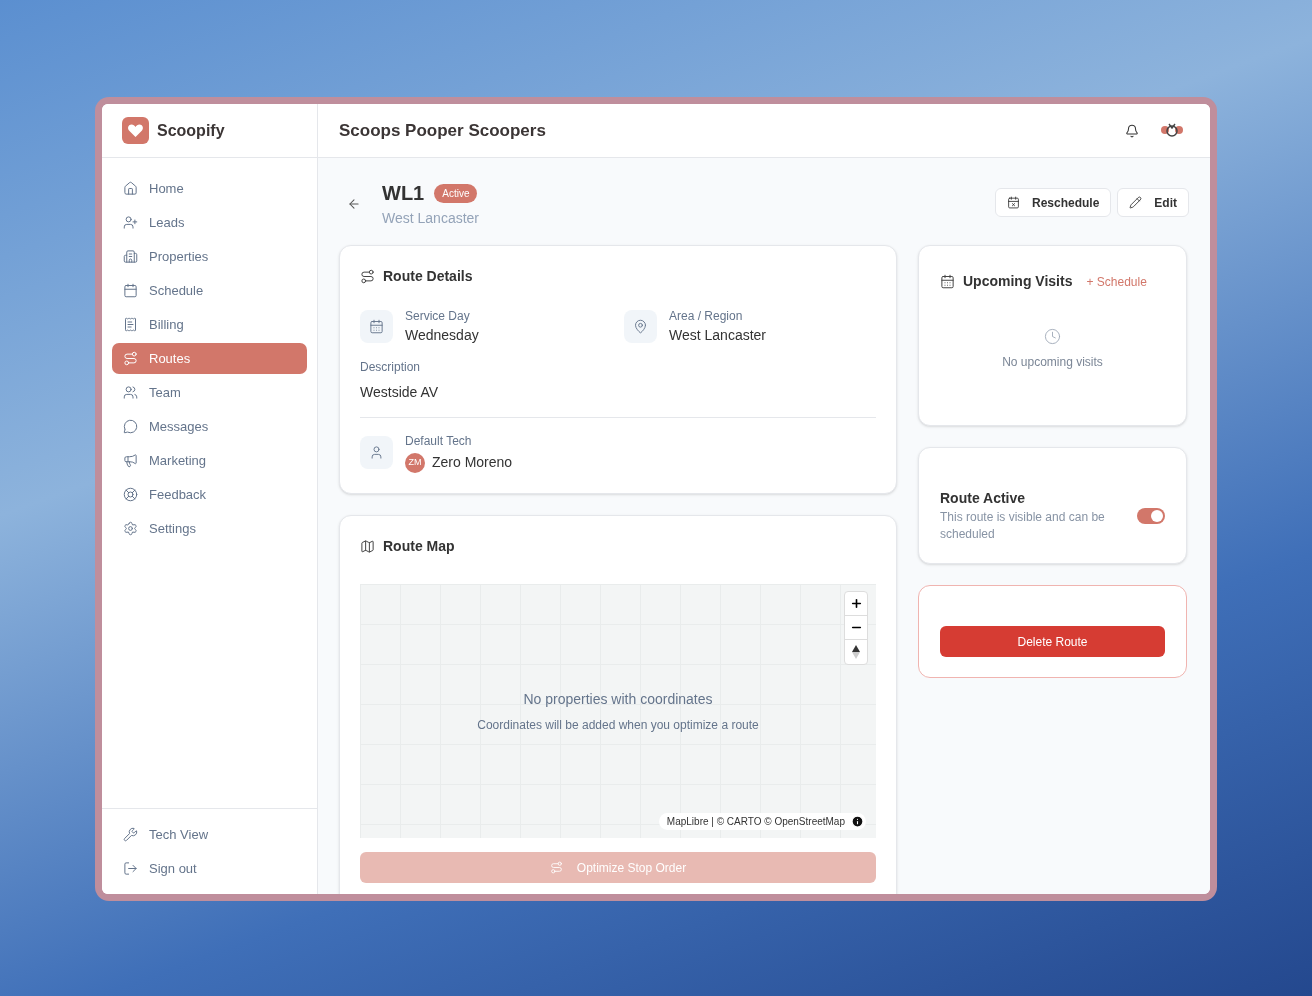 This screenshot has width=1312, height=996. Describe the element at coordinates (472, 462) in the screenshot. I see `field-value: Zero Moreno` at that location.